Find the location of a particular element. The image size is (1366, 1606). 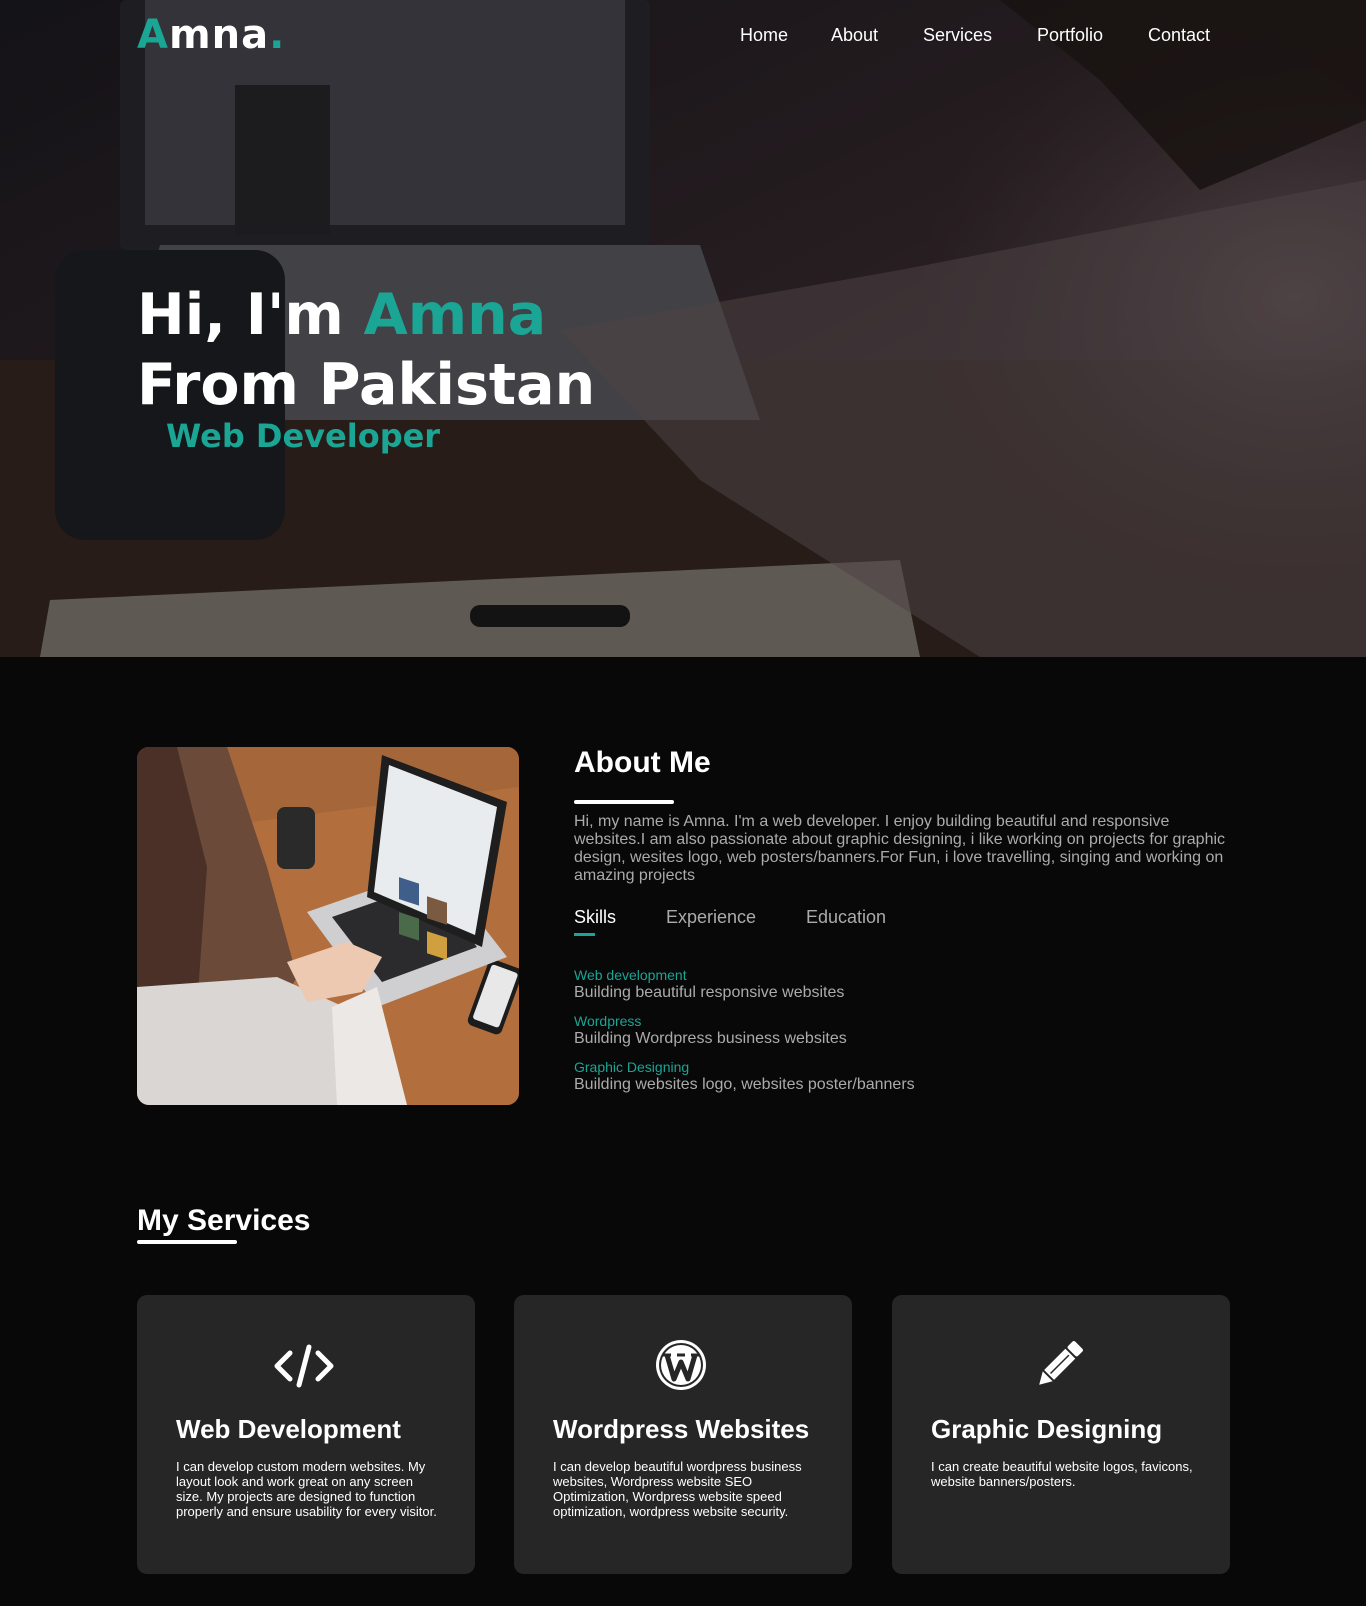

hero-title: Hi, I'm Amna From Pakistan is located at coordinates (366, 350).